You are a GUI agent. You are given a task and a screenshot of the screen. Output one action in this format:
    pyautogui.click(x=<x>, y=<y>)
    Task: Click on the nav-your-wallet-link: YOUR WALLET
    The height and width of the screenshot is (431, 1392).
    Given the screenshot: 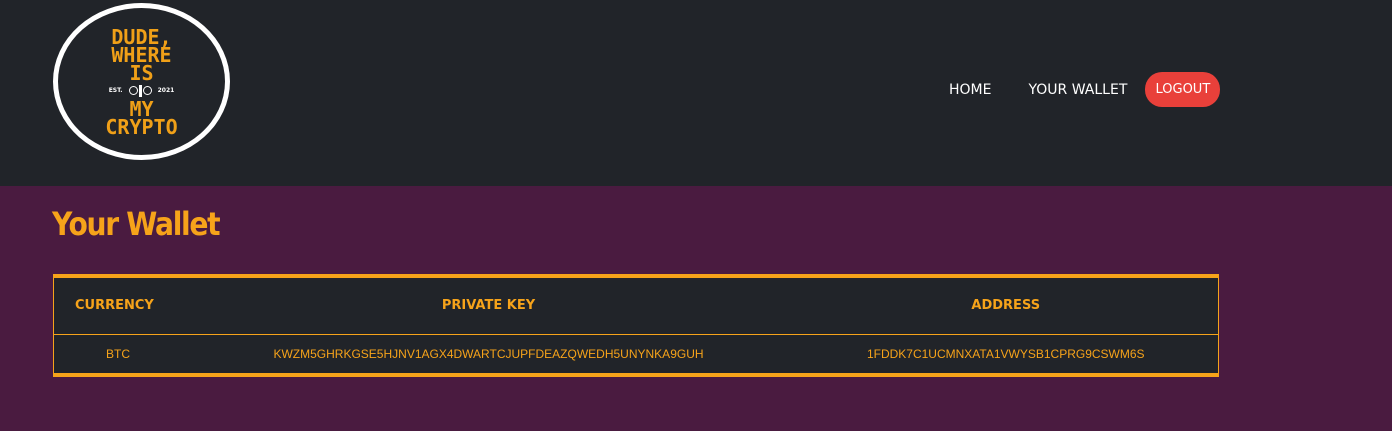 What is the action you would take?
    pyautogui.click(x=1077, y=90)
    